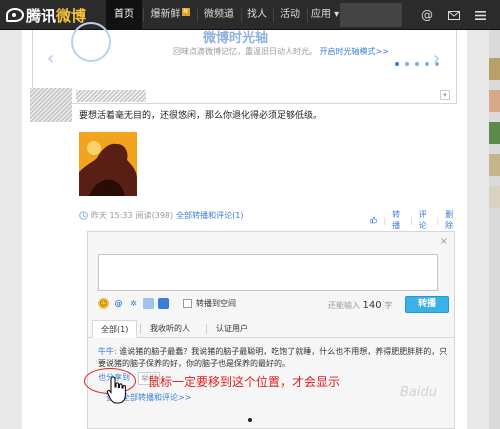 Image resolution: width=500 pixels, height=429 pixels. I want to click on avatar, so click(51, 105).